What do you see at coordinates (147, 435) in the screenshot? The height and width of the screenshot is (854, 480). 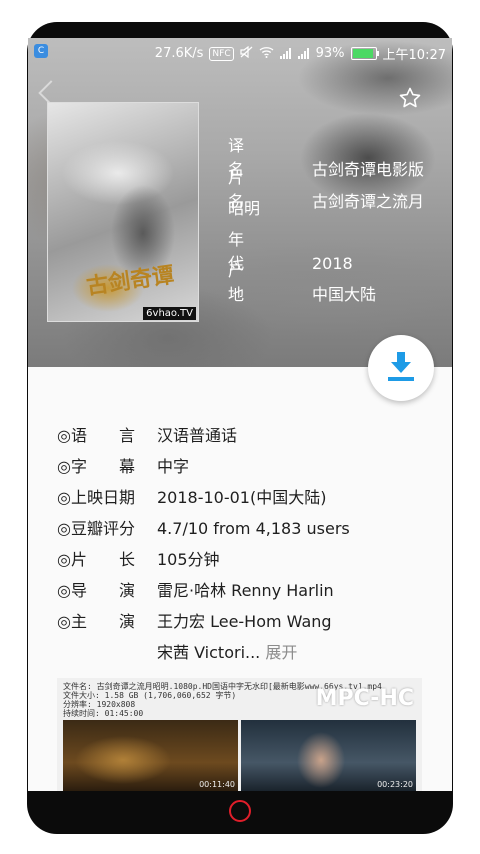 I see `info-row-language: ◎语 言汉语普通话` at bounding box center [147, 435].